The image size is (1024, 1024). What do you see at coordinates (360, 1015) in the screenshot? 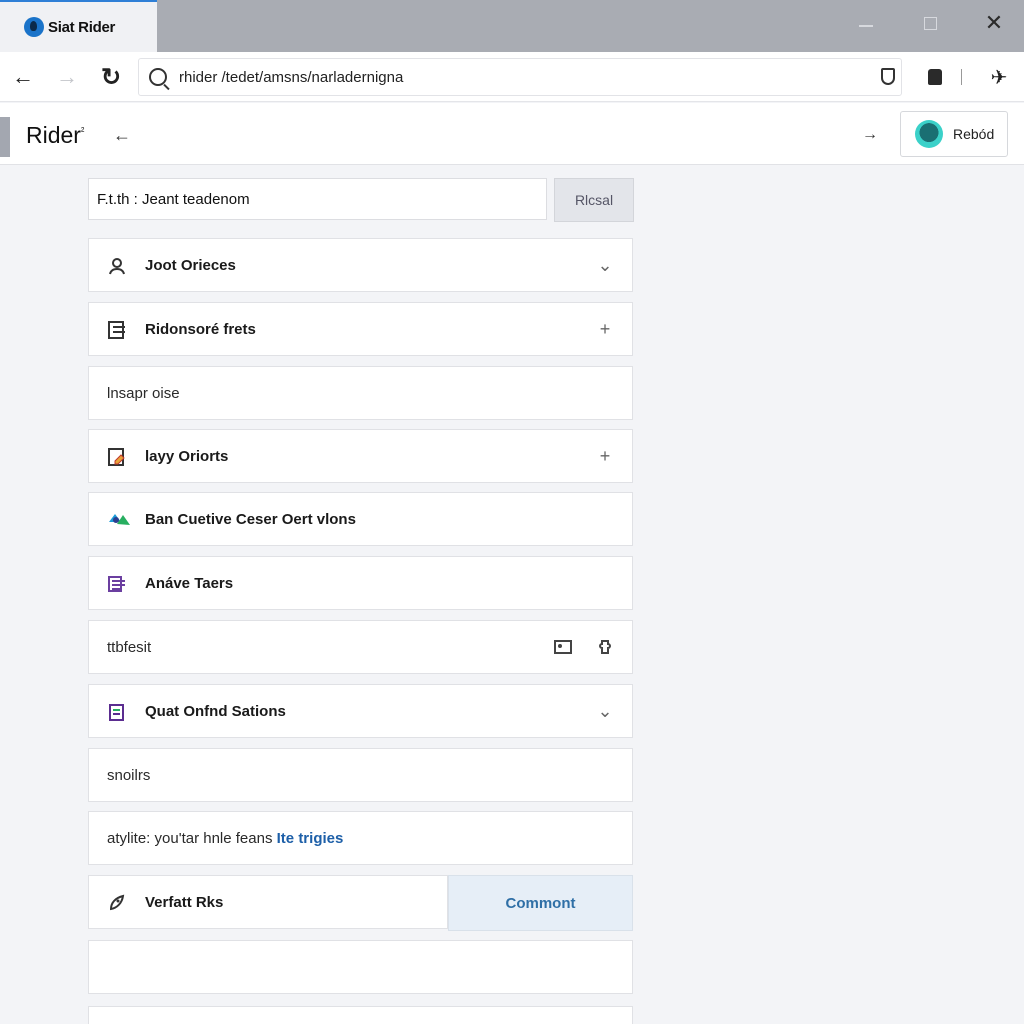
I see `list-item-empty-partial` at bounding box center [360, 1015].